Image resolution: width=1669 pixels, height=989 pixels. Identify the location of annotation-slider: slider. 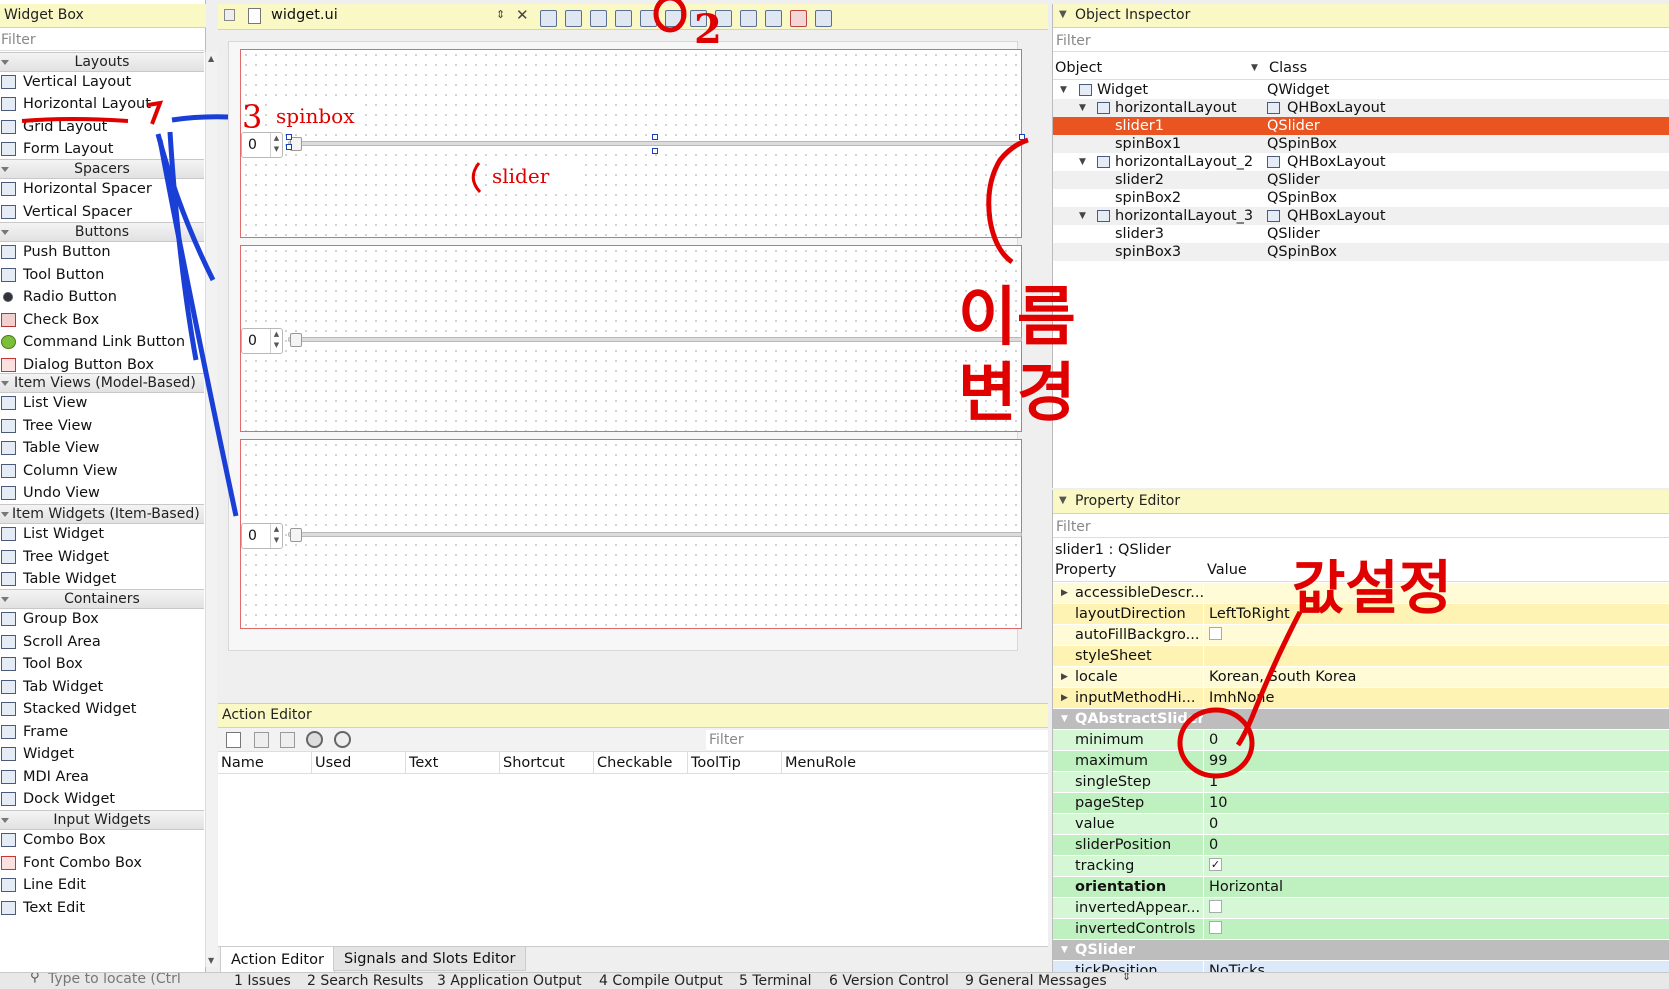
(536, 176).